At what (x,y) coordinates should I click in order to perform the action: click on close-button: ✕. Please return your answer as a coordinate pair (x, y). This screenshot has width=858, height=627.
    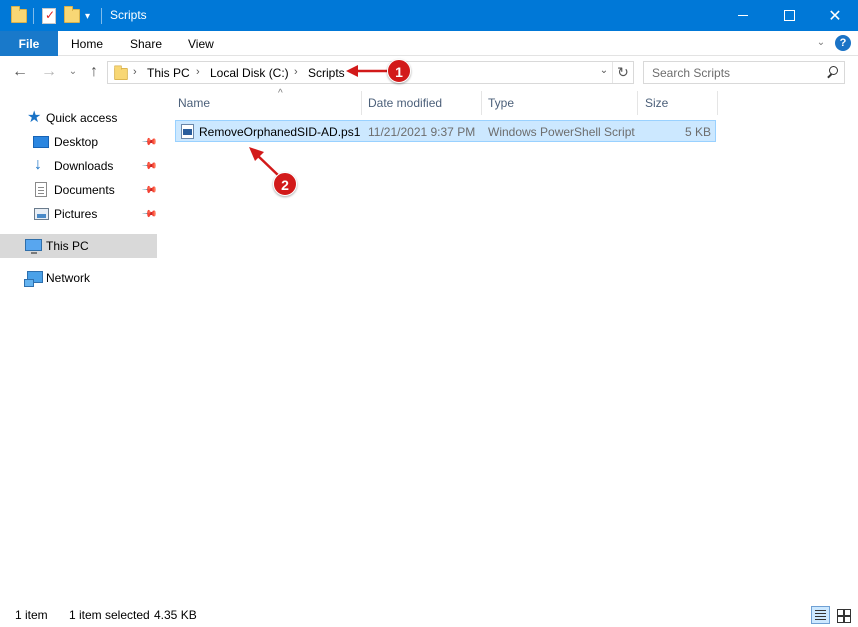
    Looking at the image, I should click on (835, 15).